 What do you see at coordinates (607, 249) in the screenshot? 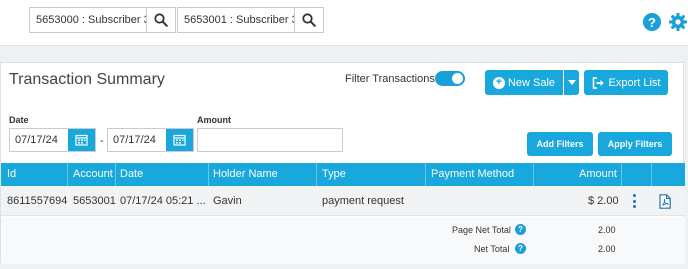
I see `net-total-value: 2.00` at bounding box center [607, 249].